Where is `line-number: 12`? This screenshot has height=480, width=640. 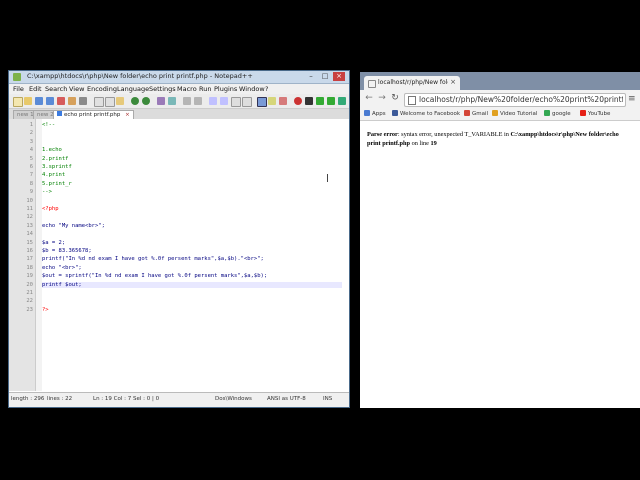 line-number: 12 is located at coordinates (29, 217).